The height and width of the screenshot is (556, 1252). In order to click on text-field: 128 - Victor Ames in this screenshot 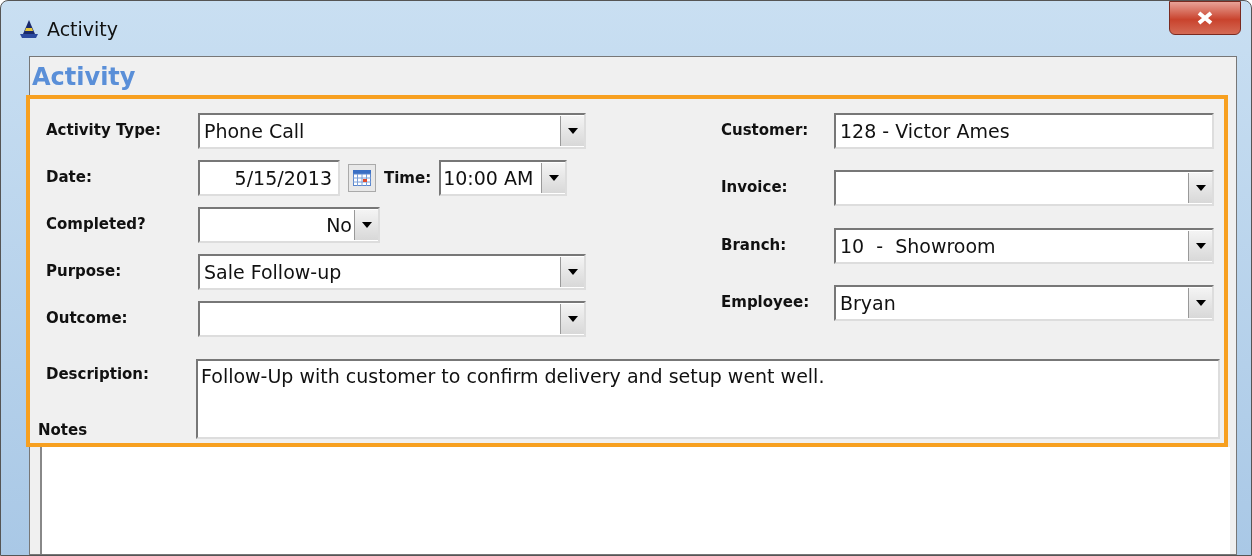, I will do `click(1024, 131)`.